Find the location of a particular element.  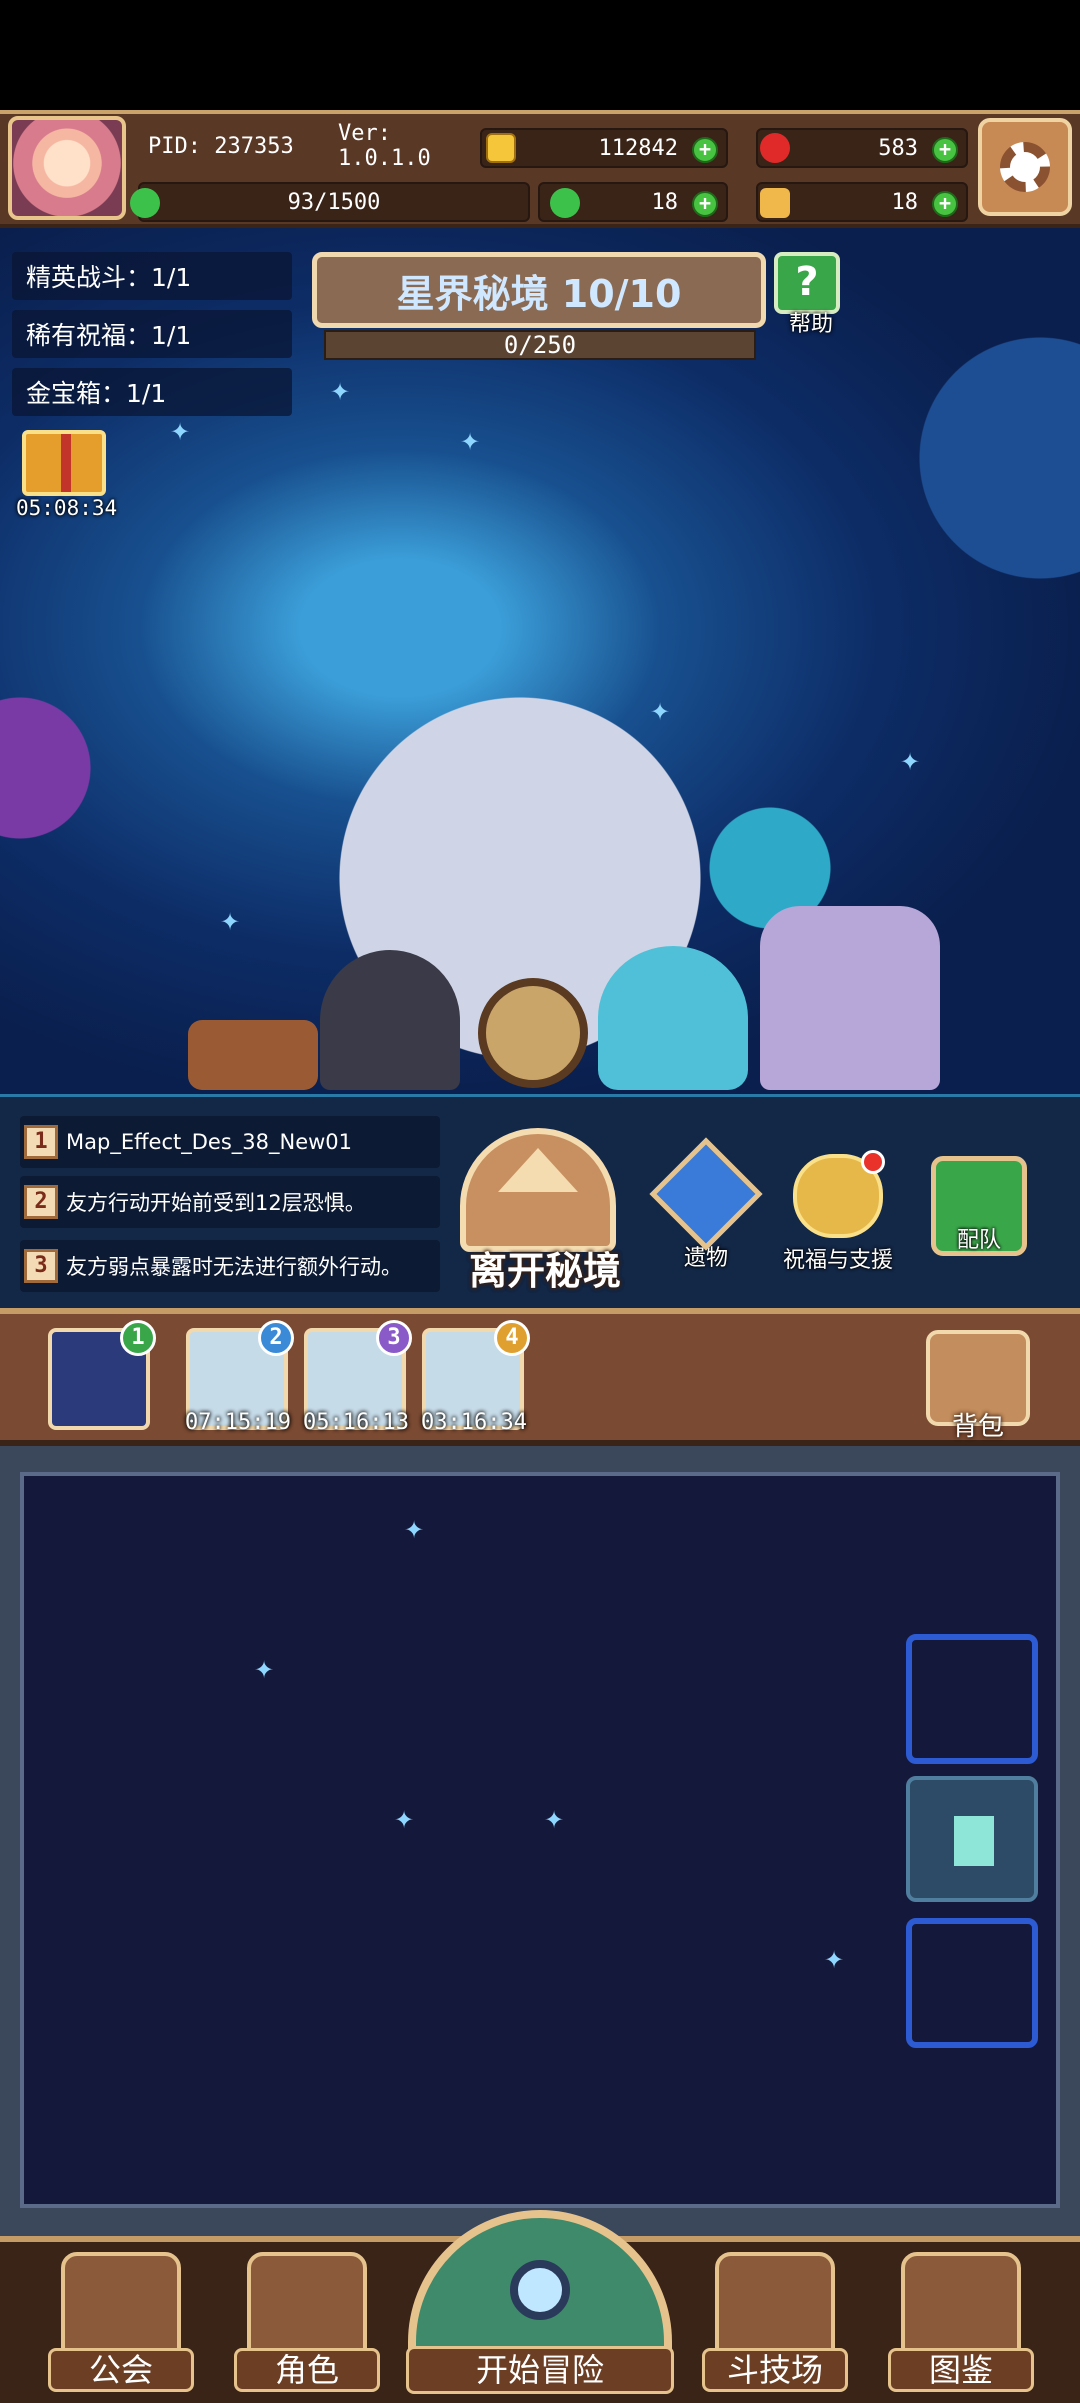

diamond-relic-icon is located at coordinates (706, 1194).